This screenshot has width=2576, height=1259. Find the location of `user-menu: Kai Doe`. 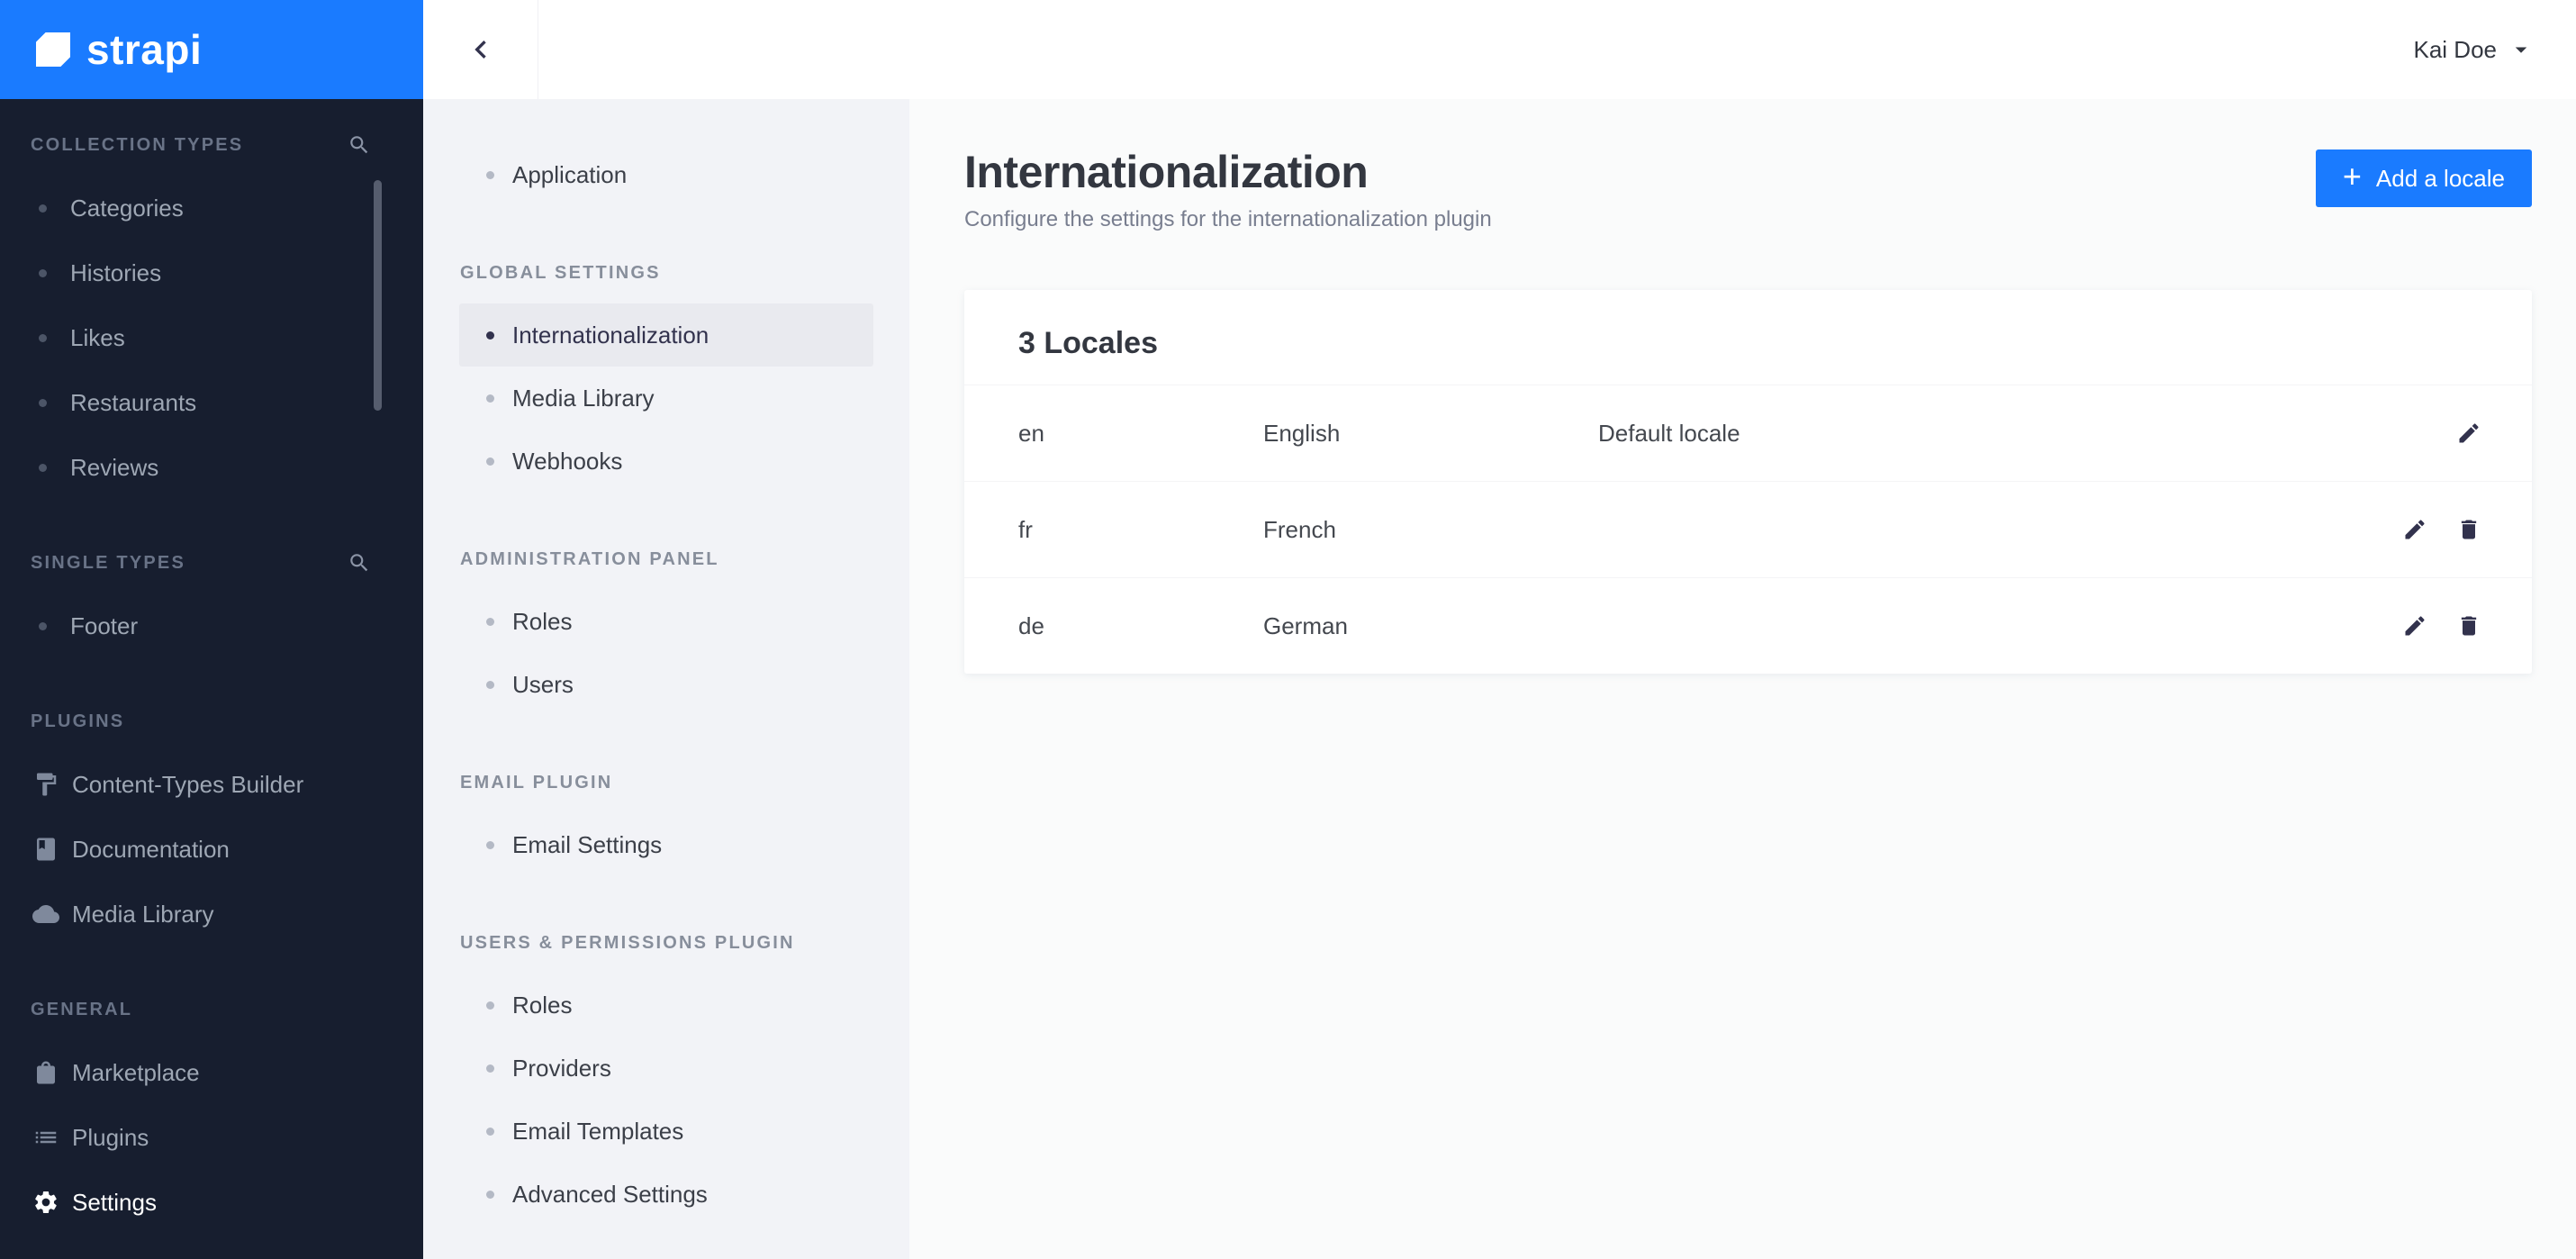

user-menu: Kai Doe is located at coordinates (2495, 50).